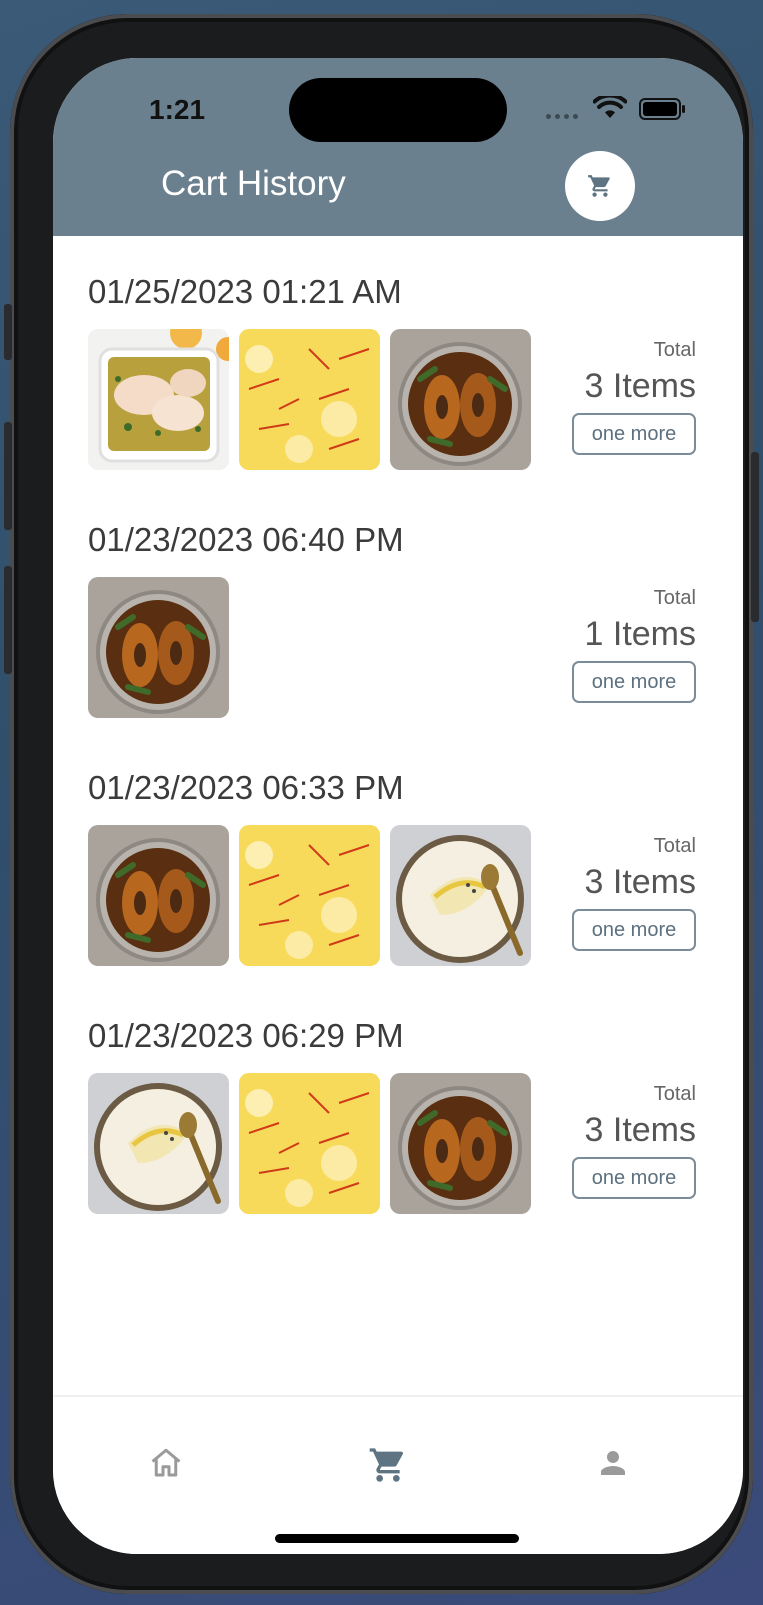  Describe the element at coordinates (613, 1463) in the screenshot. I see `person-icon` at that location.